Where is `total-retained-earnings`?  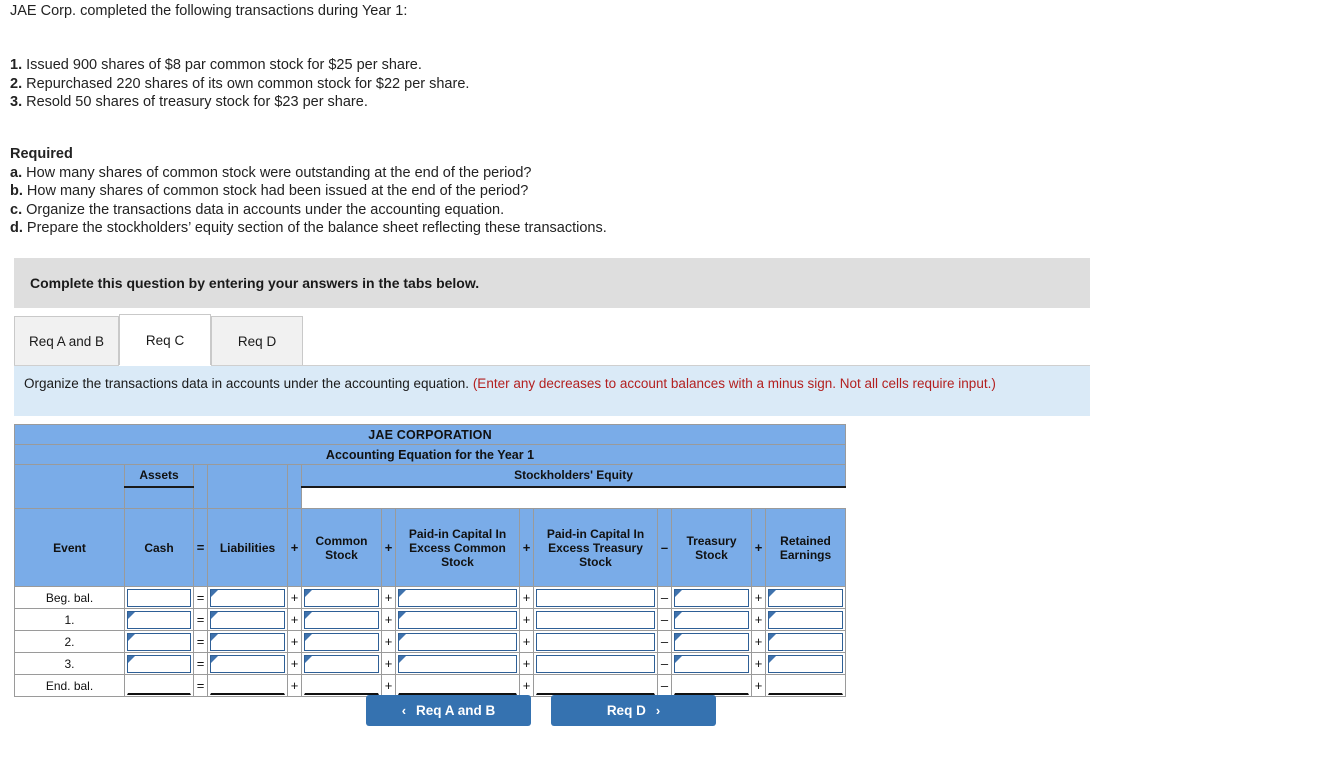
total-retained-earnings is located at coordinates (805, 685).